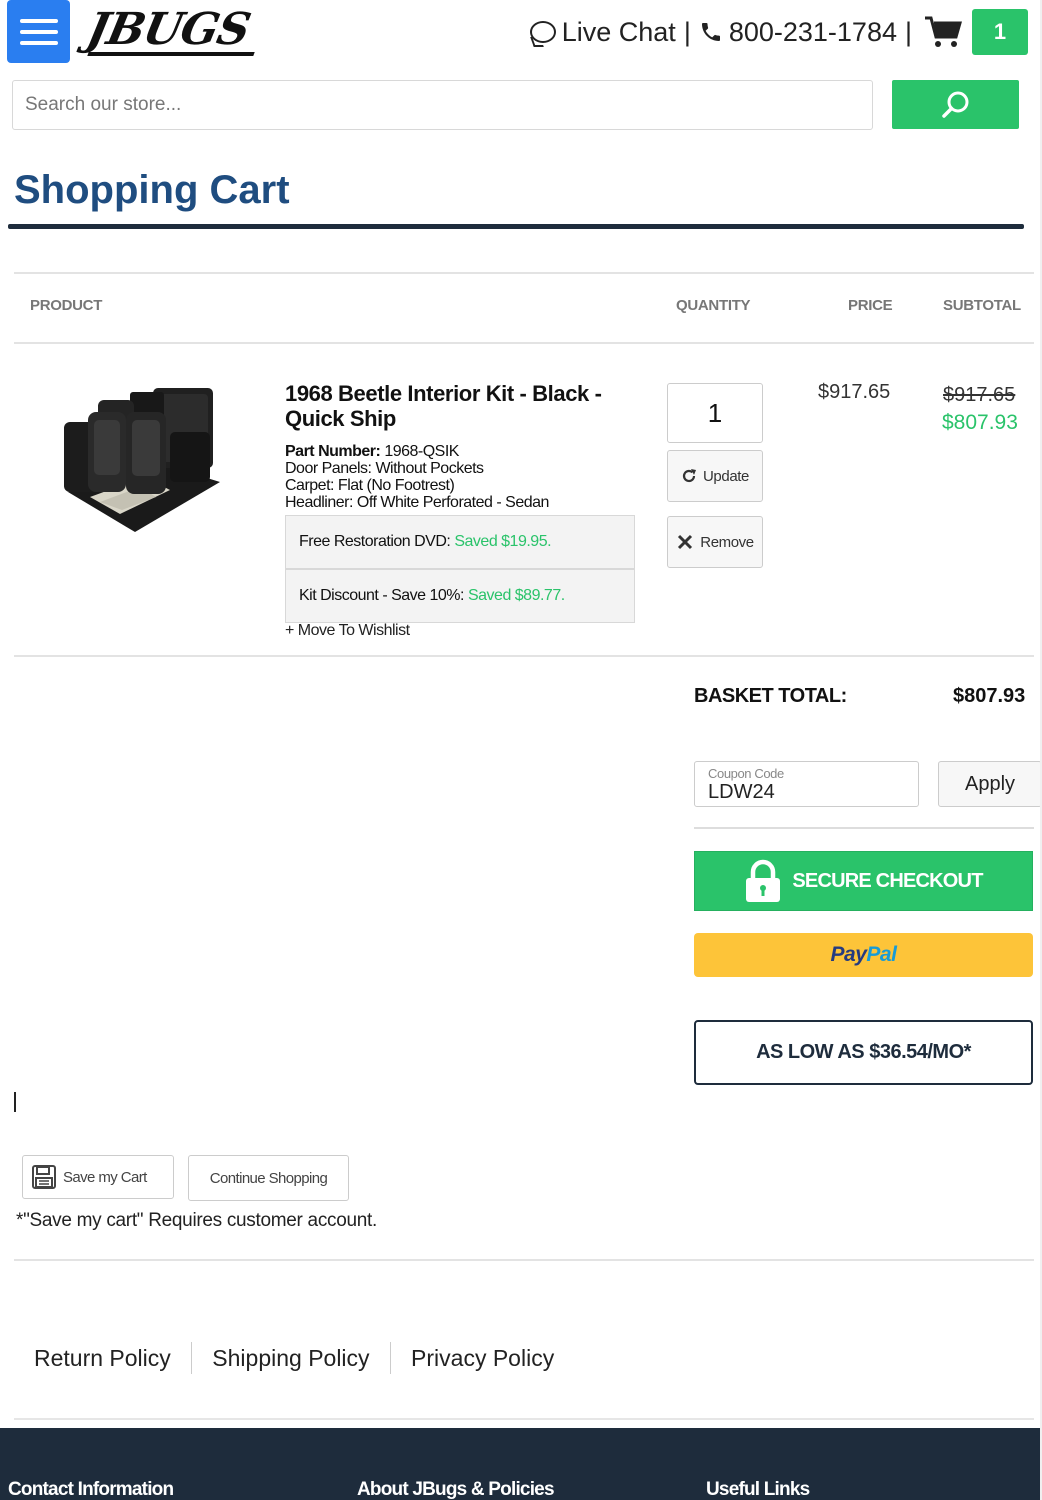 This screenshot has width=1042, height=1500. Describe the element at coordinates (456, 1489) in the screenshot. I see `footer-heading-about: About JBugs & Policies` at that location.